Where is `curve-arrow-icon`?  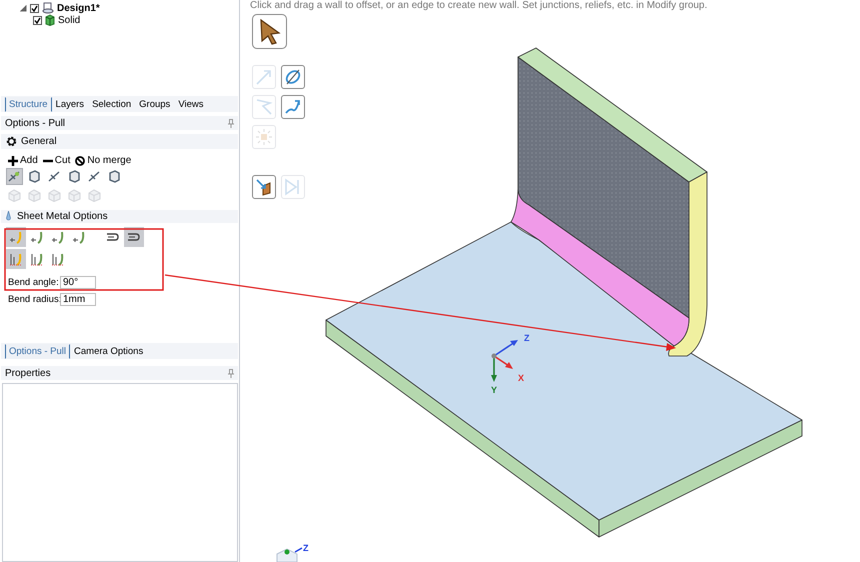
curve-arrow-icon is located at coordinates (293, 107).